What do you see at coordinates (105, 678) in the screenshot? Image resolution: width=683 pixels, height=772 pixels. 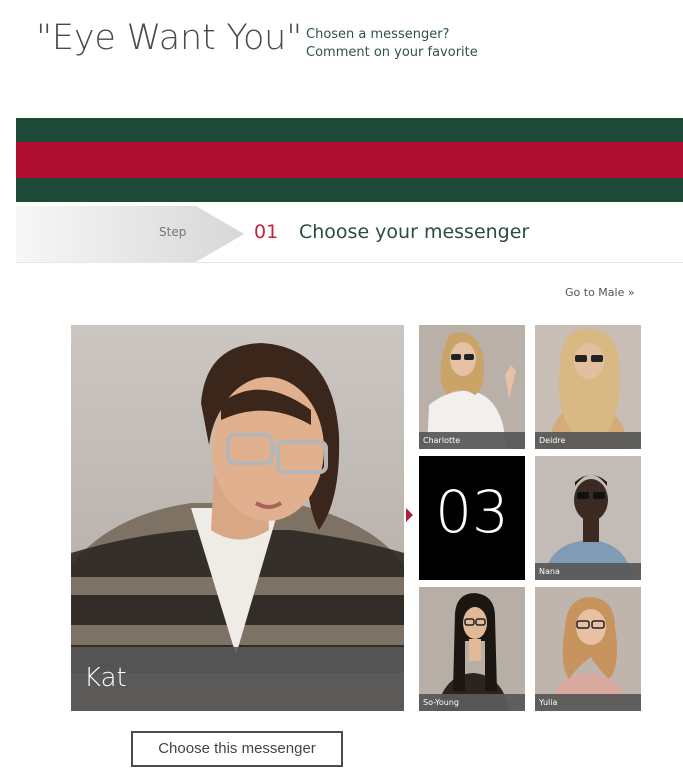 I see `featured-name: Kat` at bounding box center [105, 678].